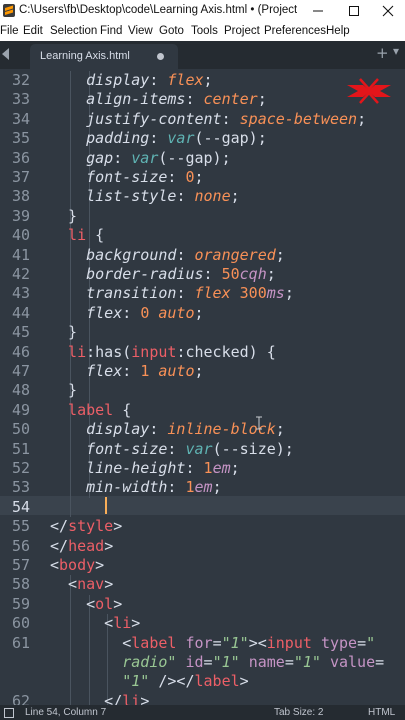 The height and width of the screenshot is (720, 405). Describe the element at coordinates (9, 713) in the screenshot. I see `panel-toggle-icon` at that location.